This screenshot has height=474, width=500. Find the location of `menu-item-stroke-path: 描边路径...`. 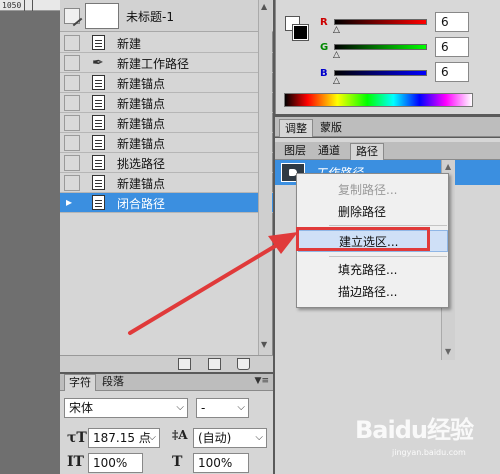

menu-item-stroke-path: 描边路径... is located at coordinates (373, 292).